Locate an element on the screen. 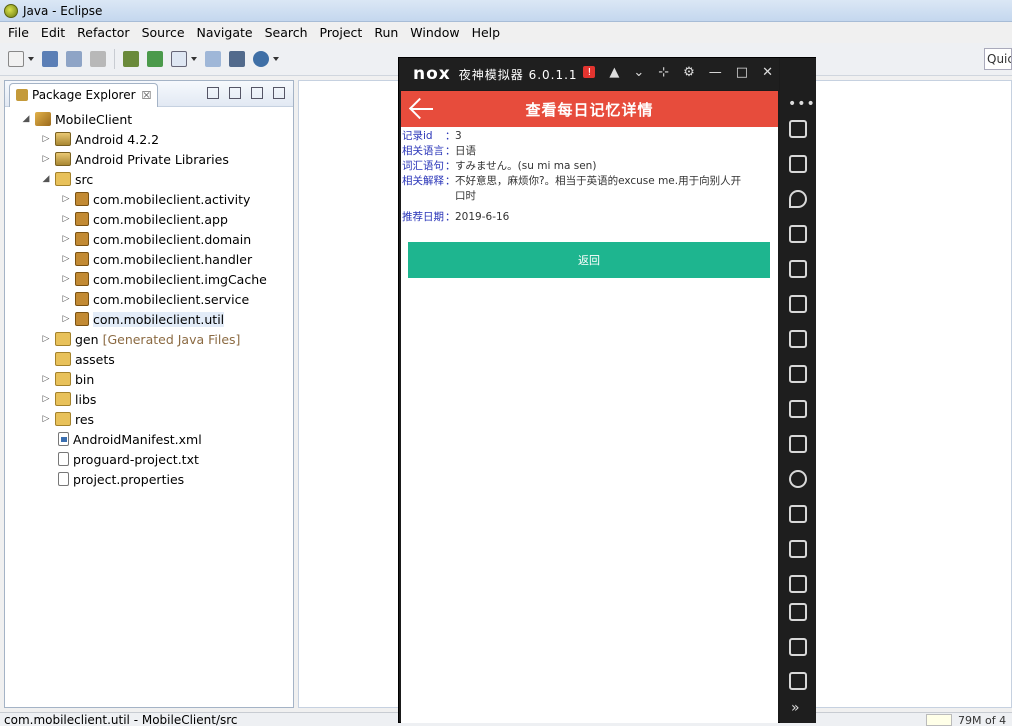  menu-window: Window is located at coordinates (434, 32).